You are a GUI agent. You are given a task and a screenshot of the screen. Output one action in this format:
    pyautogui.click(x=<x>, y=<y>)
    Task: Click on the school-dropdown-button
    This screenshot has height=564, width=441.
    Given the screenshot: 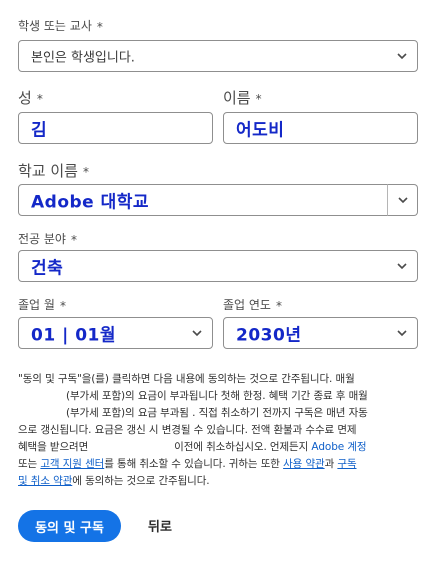 What is the action you would take?
    pyautogui.click(x=402, y=200)
    